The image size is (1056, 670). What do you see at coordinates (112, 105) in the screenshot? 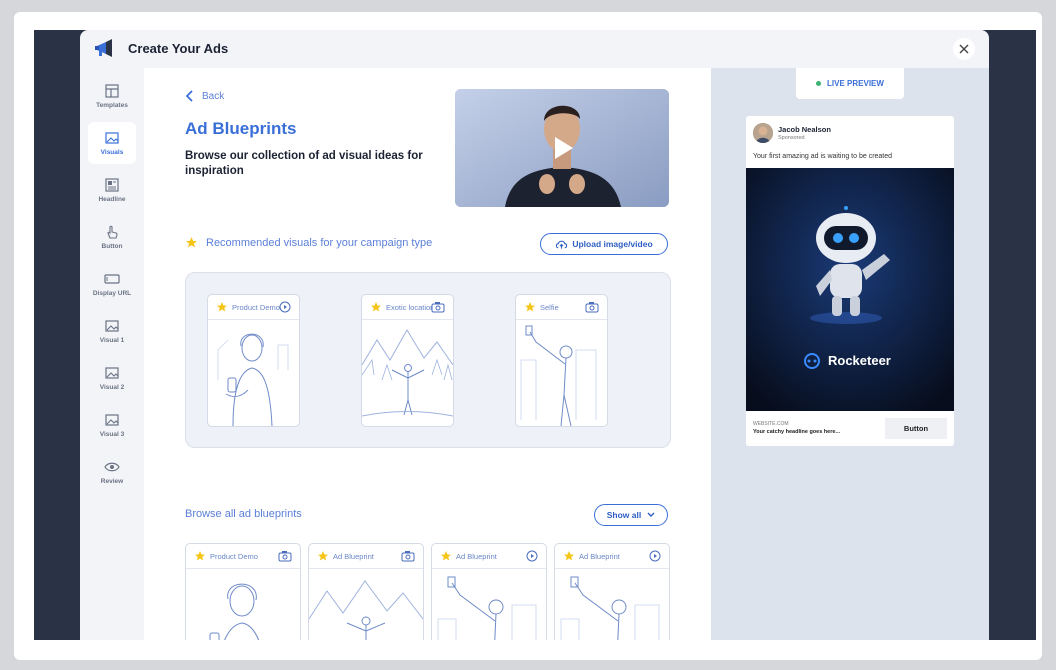
I see `sidebar-item-label: Templates` at bounding box center [112, 105].